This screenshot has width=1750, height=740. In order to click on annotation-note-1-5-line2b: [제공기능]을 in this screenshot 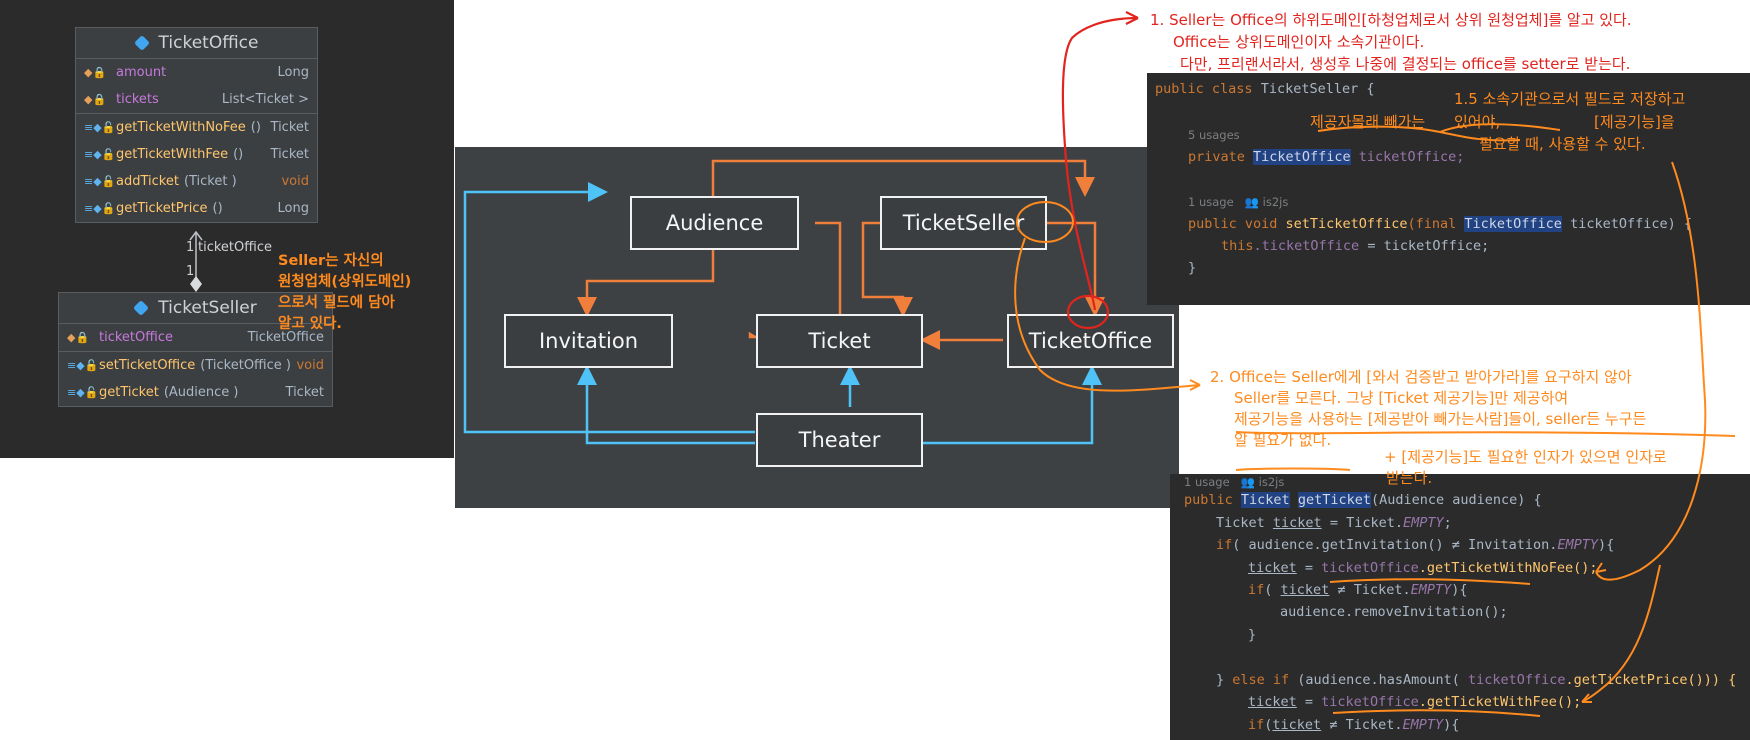, I will do `click(1634, 122)`.